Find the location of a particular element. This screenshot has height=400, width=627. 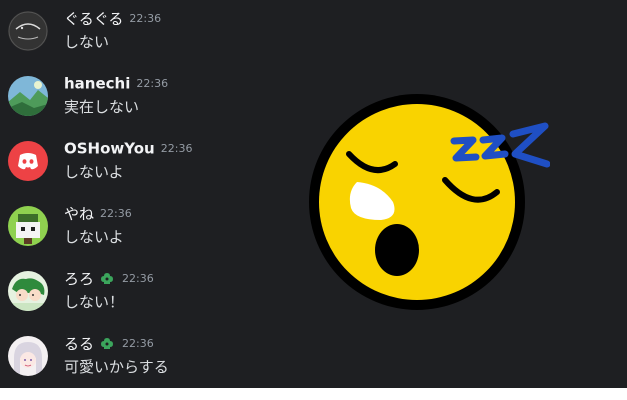

message-header: ぐるぐる 22:36 is located at coordinates (112, 19).